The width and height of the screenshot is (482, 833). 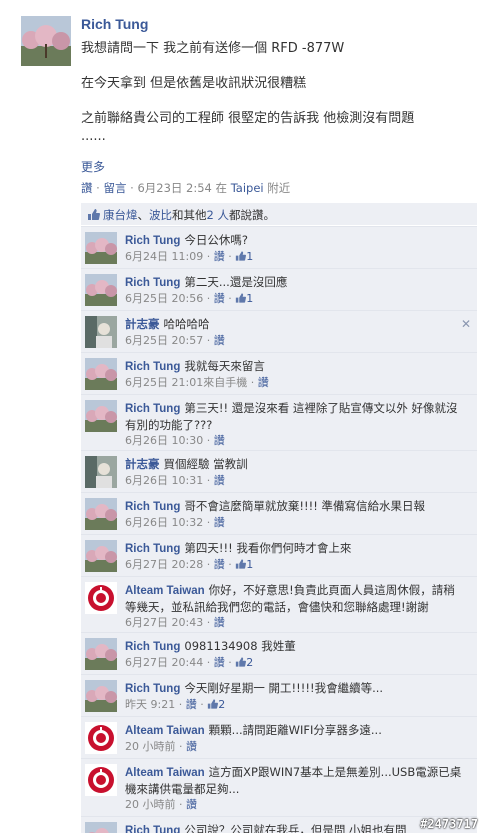 I want to click on comment-row: 計志豪 哈哈哈哈 6月25日 20:57 · 讚 ✕, so click(x=279, y=331).